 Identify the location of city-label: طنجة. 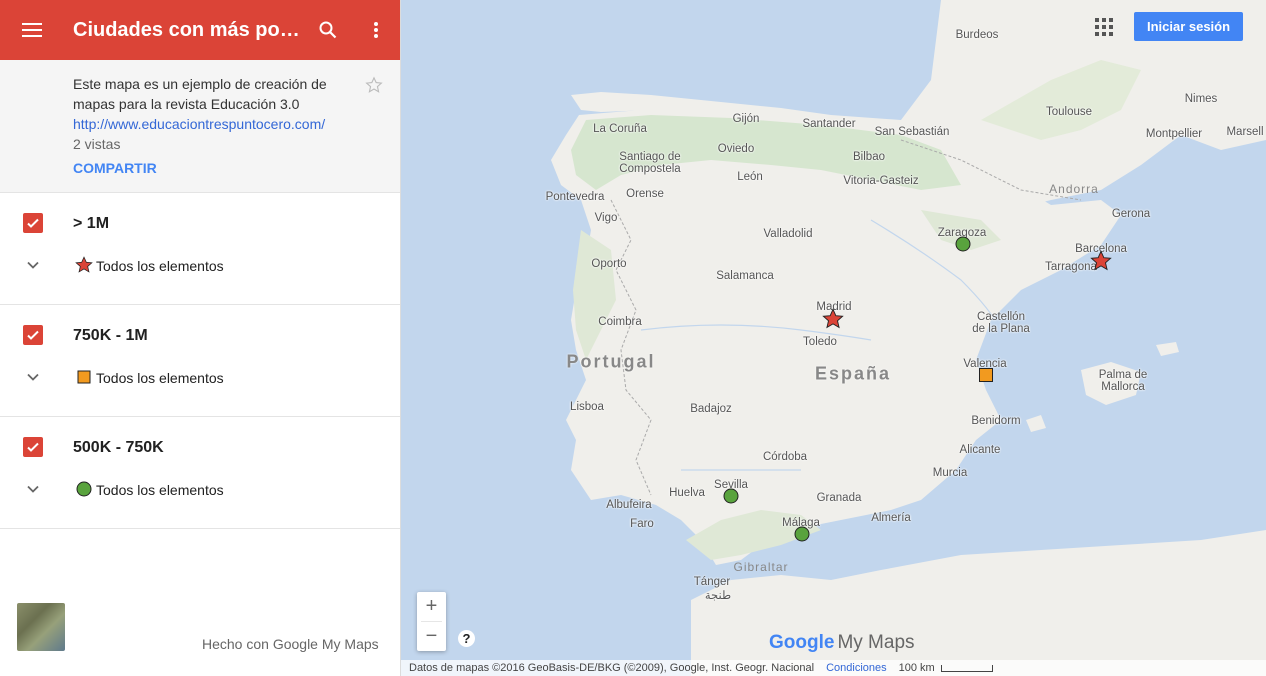
(718, 596).